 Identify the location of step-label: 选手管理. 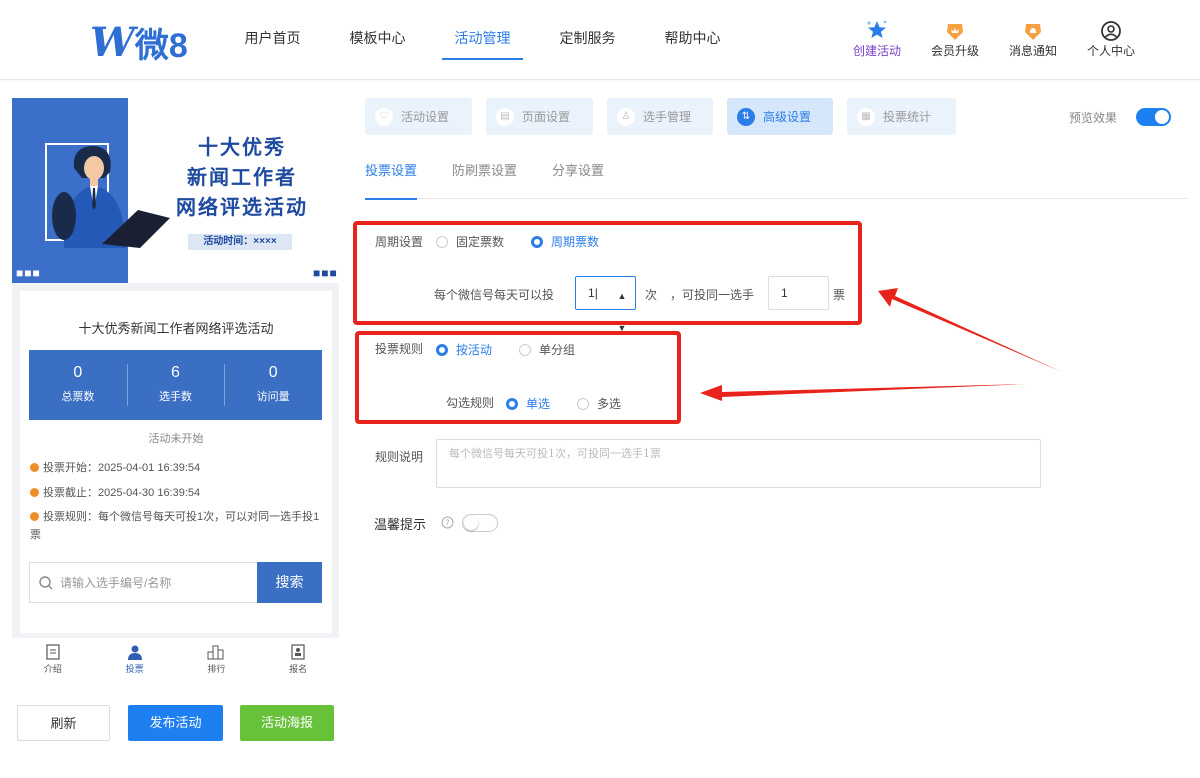
(667, 117).